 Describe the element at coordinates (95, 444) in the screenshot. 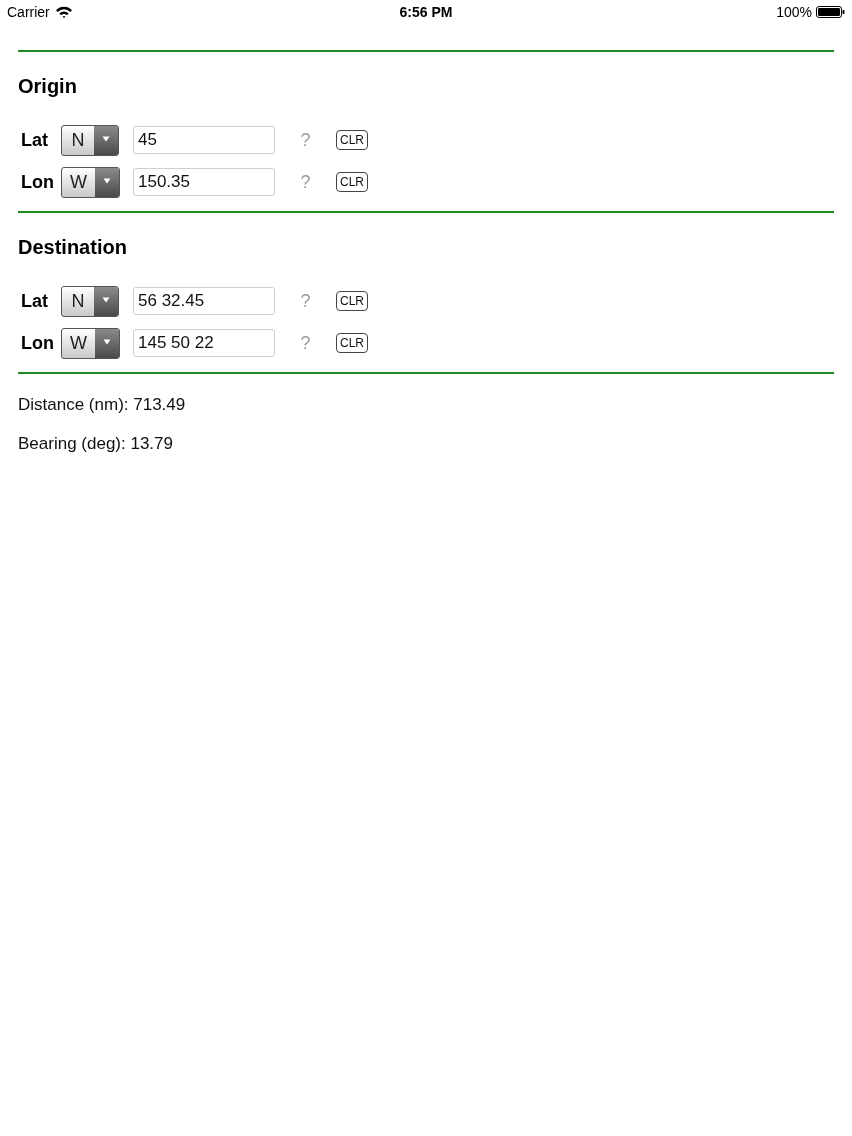

I see `result-text: Bearing (deg): 13.79` at that location.